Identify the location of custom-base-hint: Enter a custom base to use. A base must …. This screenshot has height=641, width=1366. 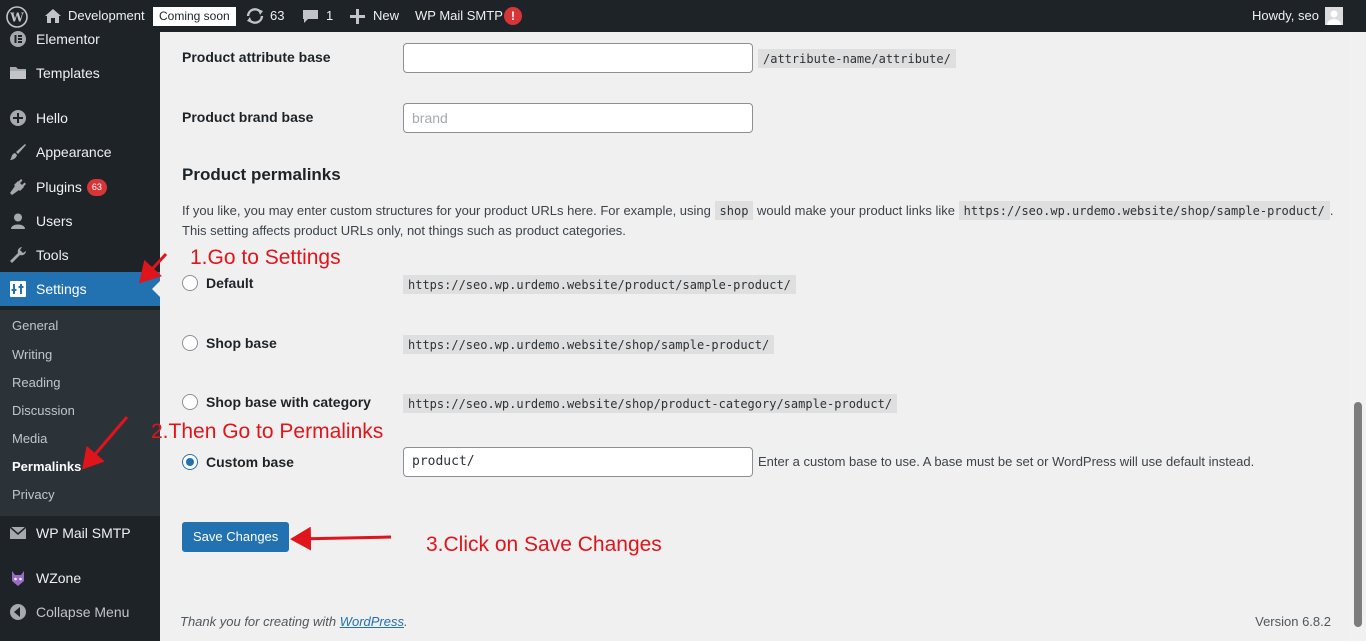
(1006, 461).